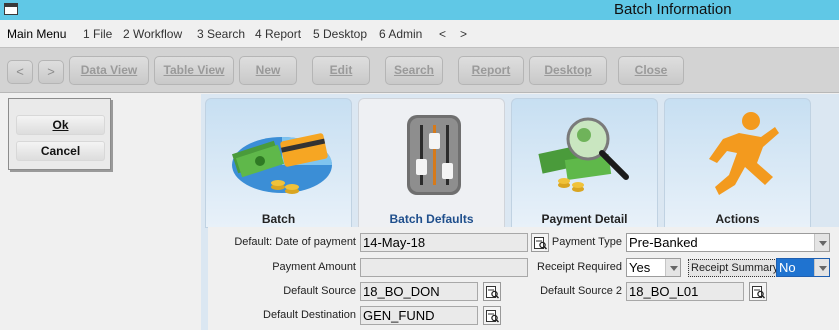 The width and height of the screenshot is (839, 330). Describe the element at coordinates (109, 70) in the screenshot. I see `data-view-button: Data View` at that location.